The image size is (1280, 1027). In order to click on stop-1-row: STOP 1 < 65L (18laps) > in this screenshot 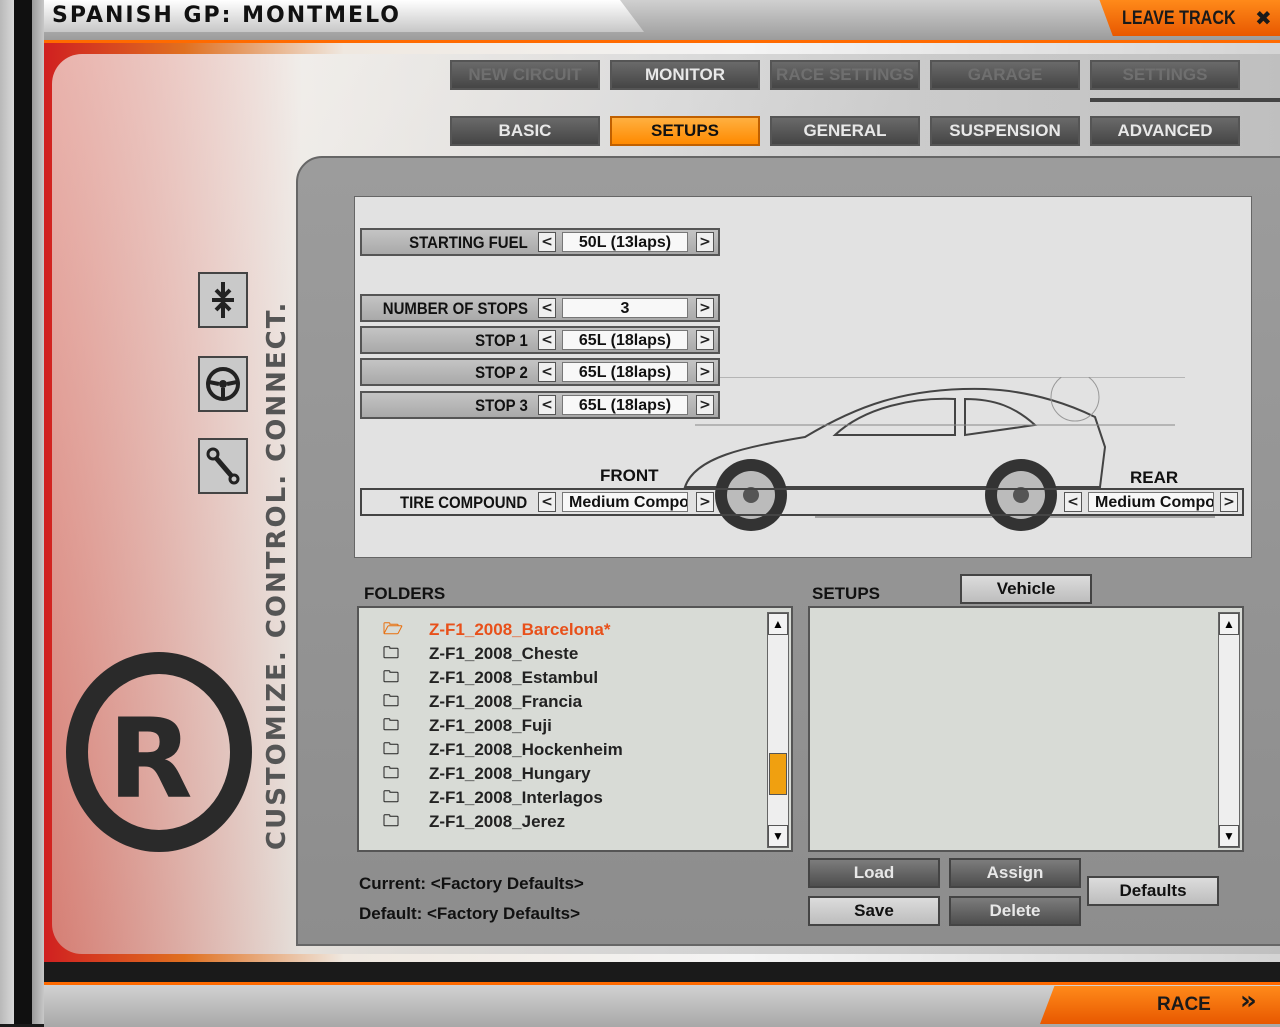, I will do `click(540, 340)`.